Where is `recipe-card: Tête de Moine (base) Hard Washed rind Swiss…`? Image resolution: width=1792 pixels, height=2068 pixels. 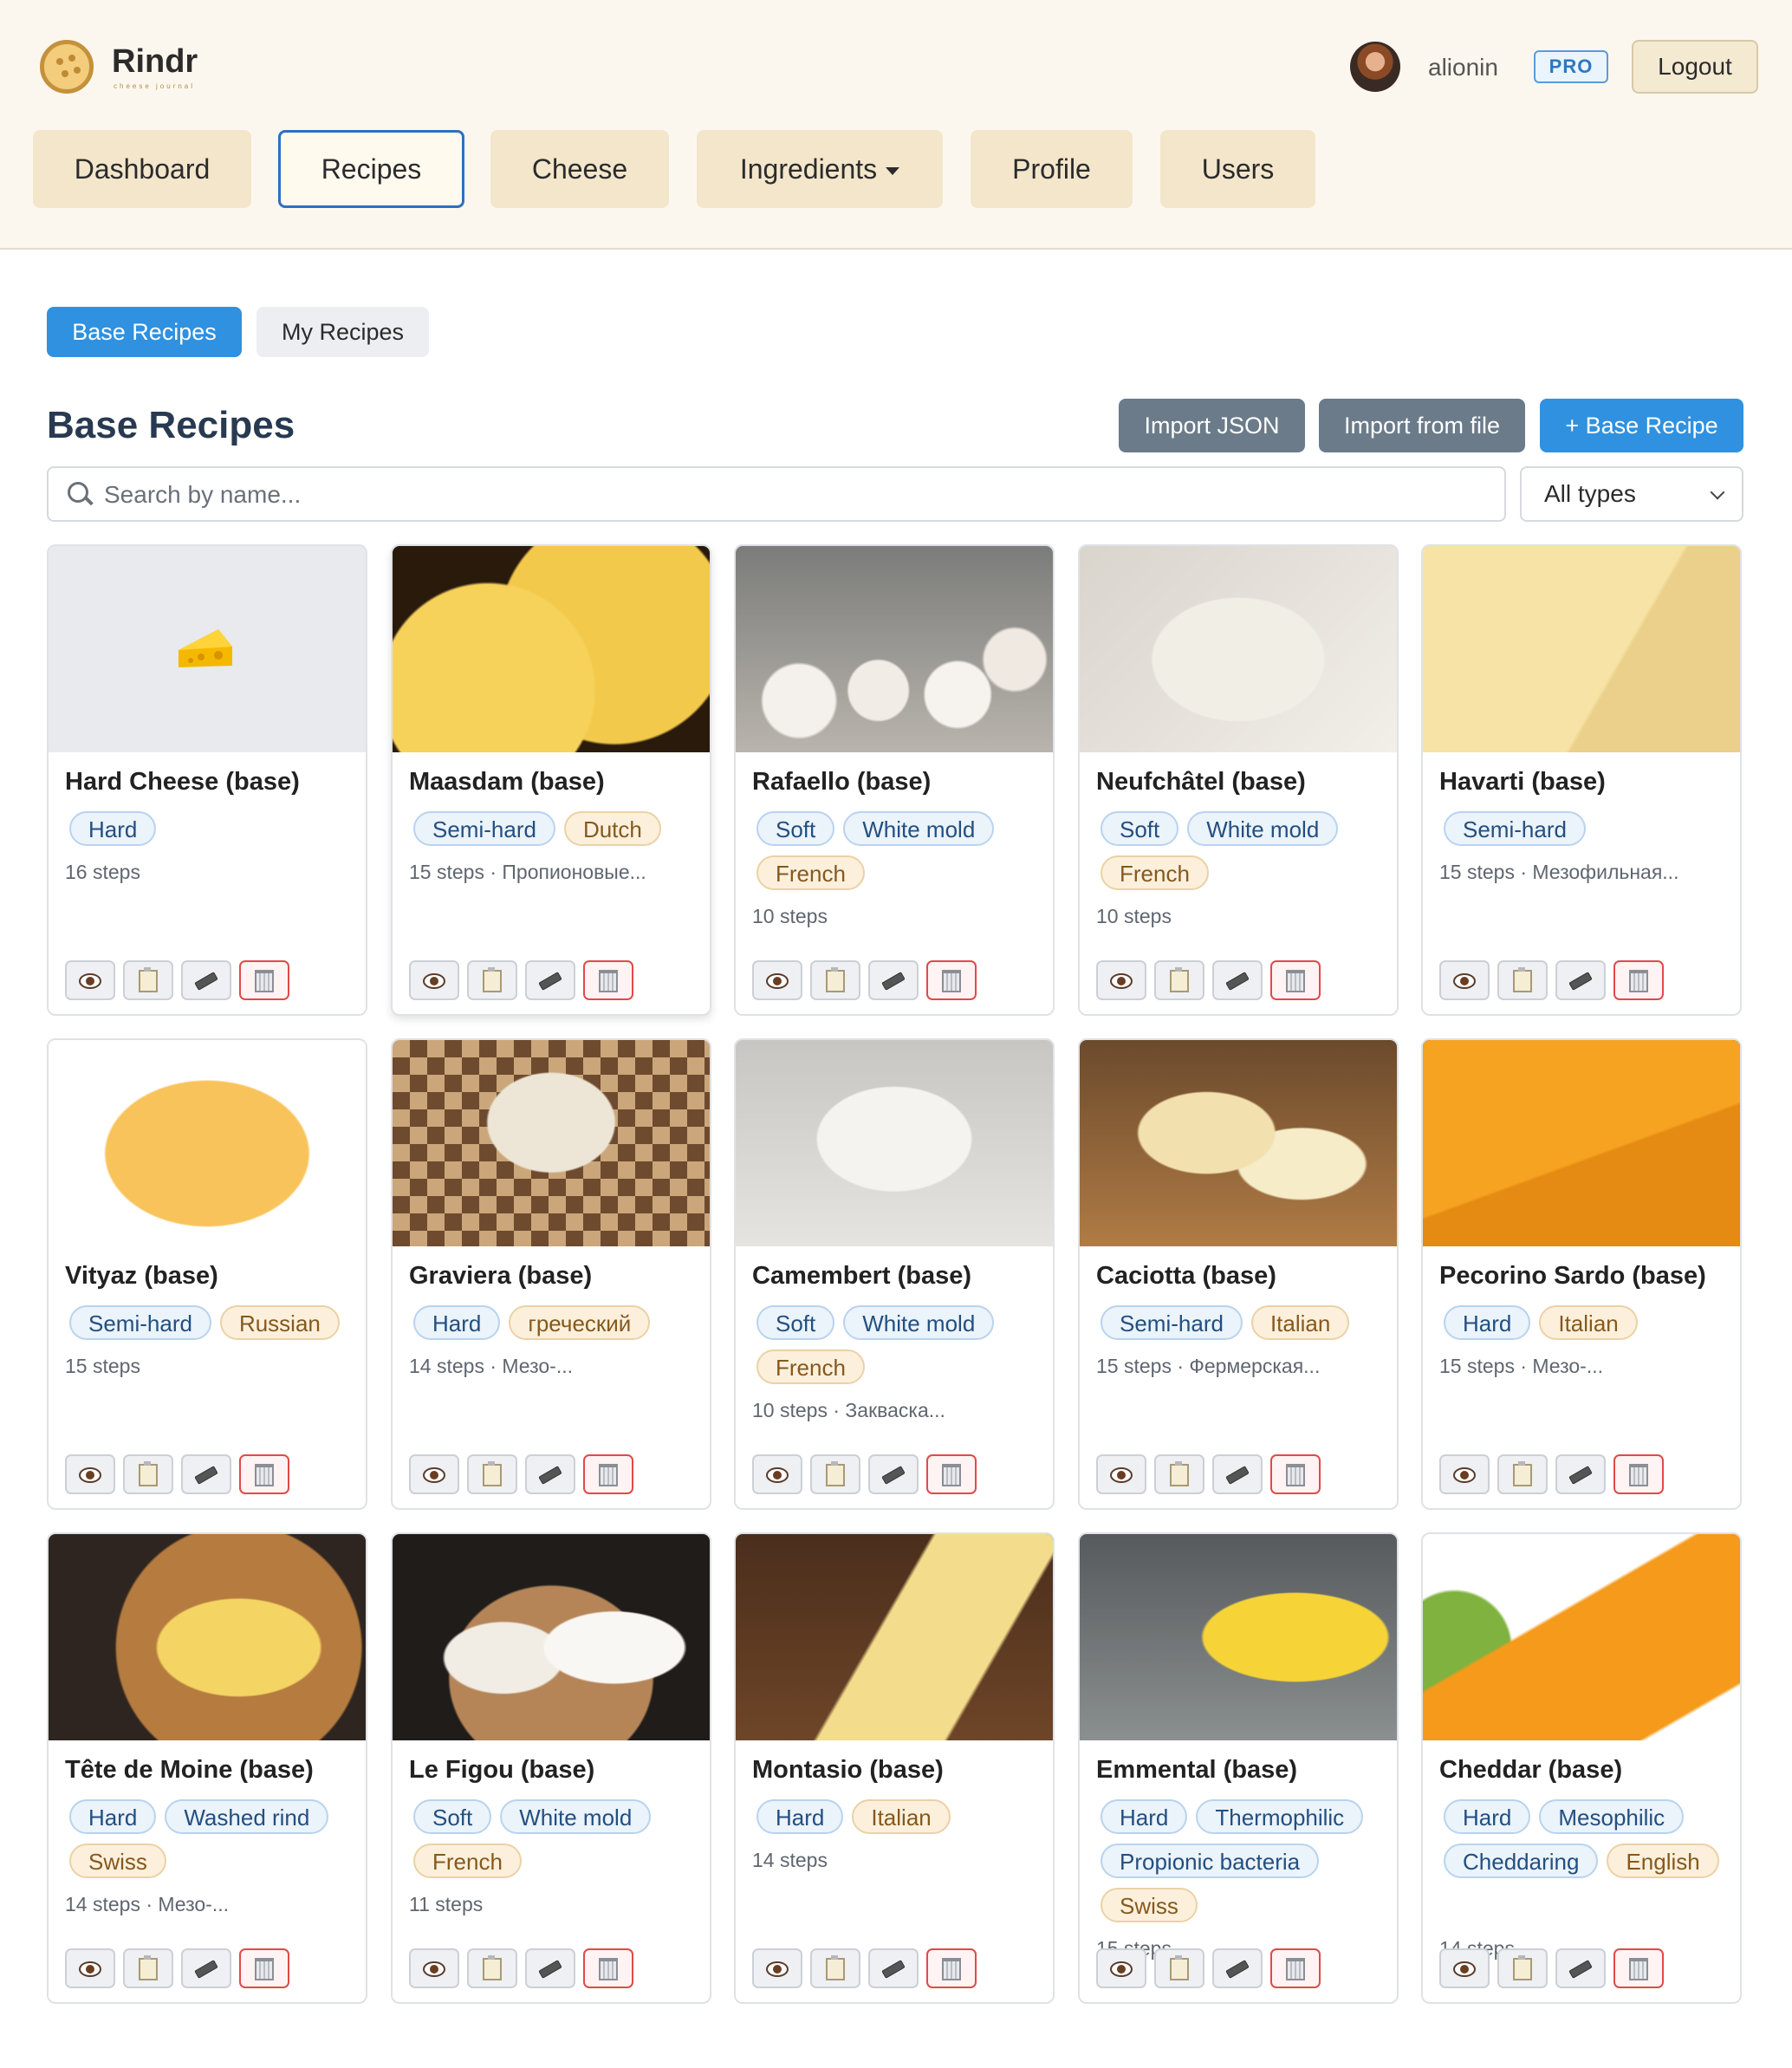 recipe-card: Tête de Moine (base) Hard Washed rind Swiss… is located at coordinates (207, 1768).